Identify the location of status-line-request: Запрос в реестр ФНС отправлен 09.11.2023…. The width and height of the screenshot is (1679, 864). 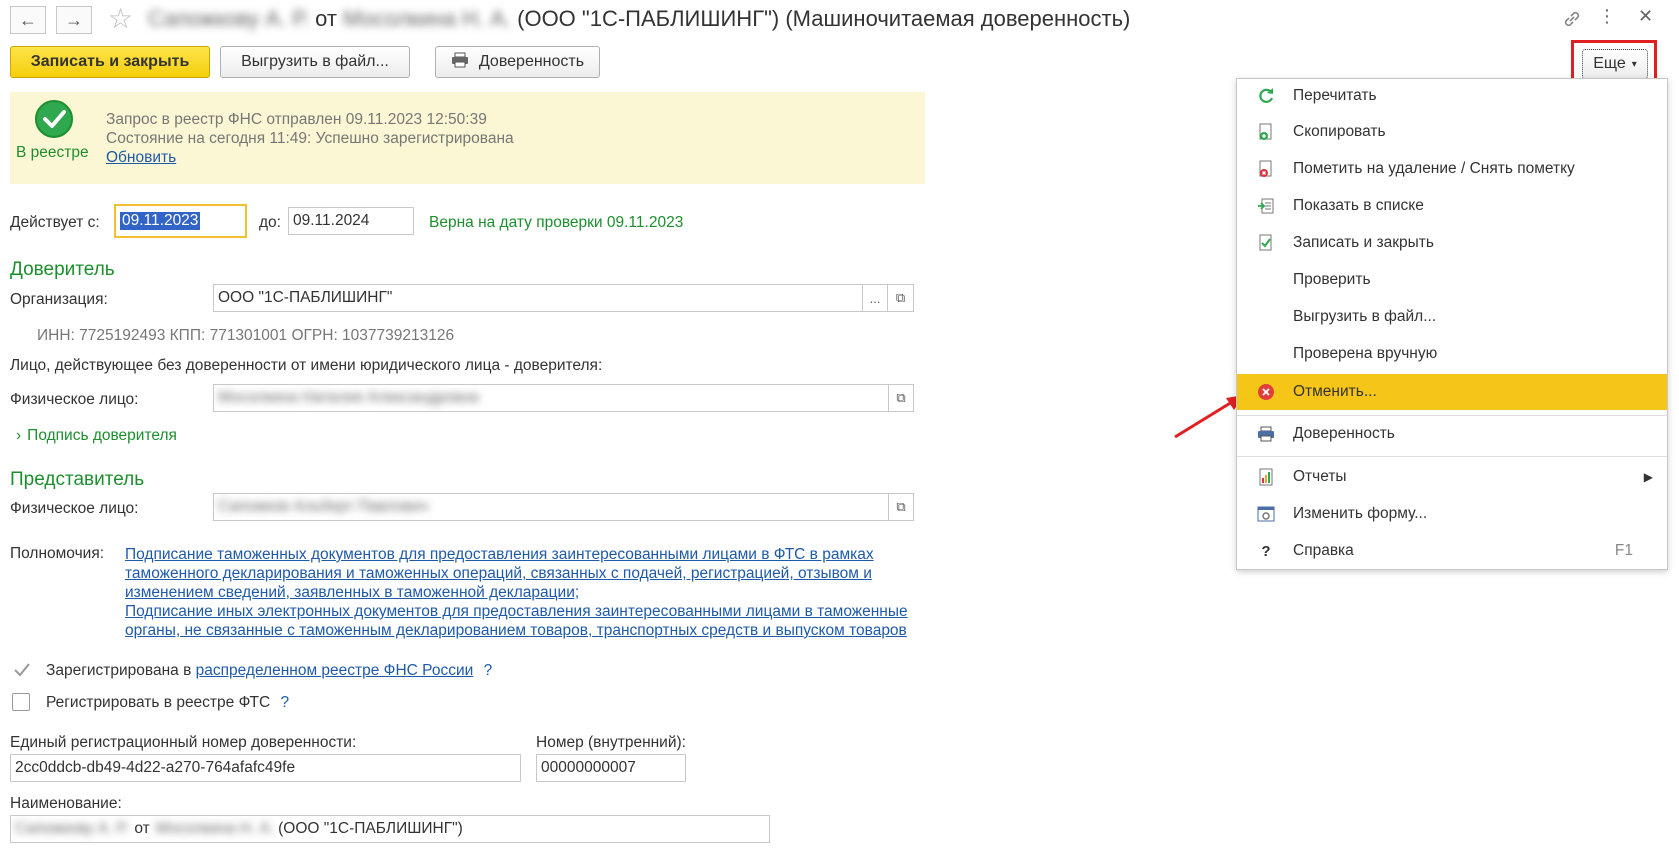
(296, 119).